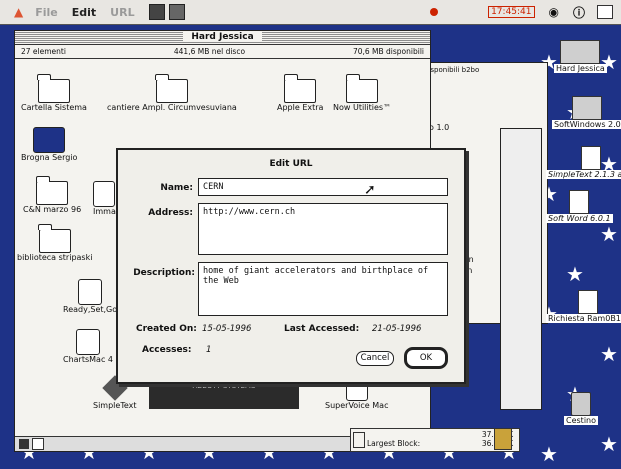 This screenshot has height=469, width=621. What do you see at coordinates (587, 108) in the screenshot?
I see `application-icon` at bounding box center [587, 108].